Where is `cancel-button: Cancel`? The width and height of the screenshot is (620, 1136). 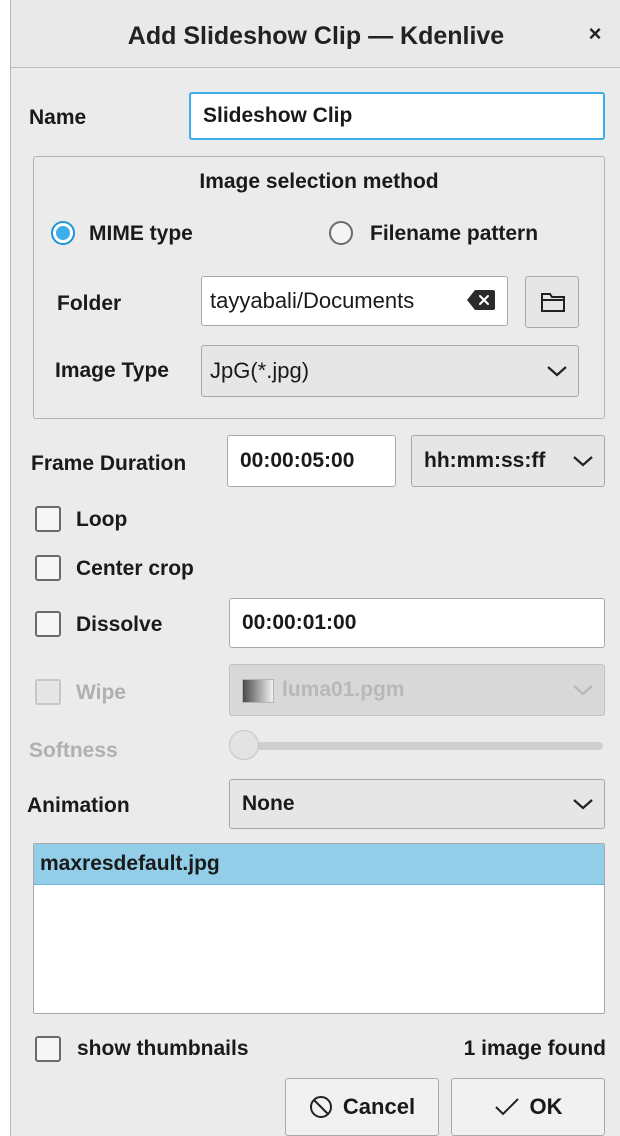
cancel-button: Cancel is located at coordinates (362, 1107).